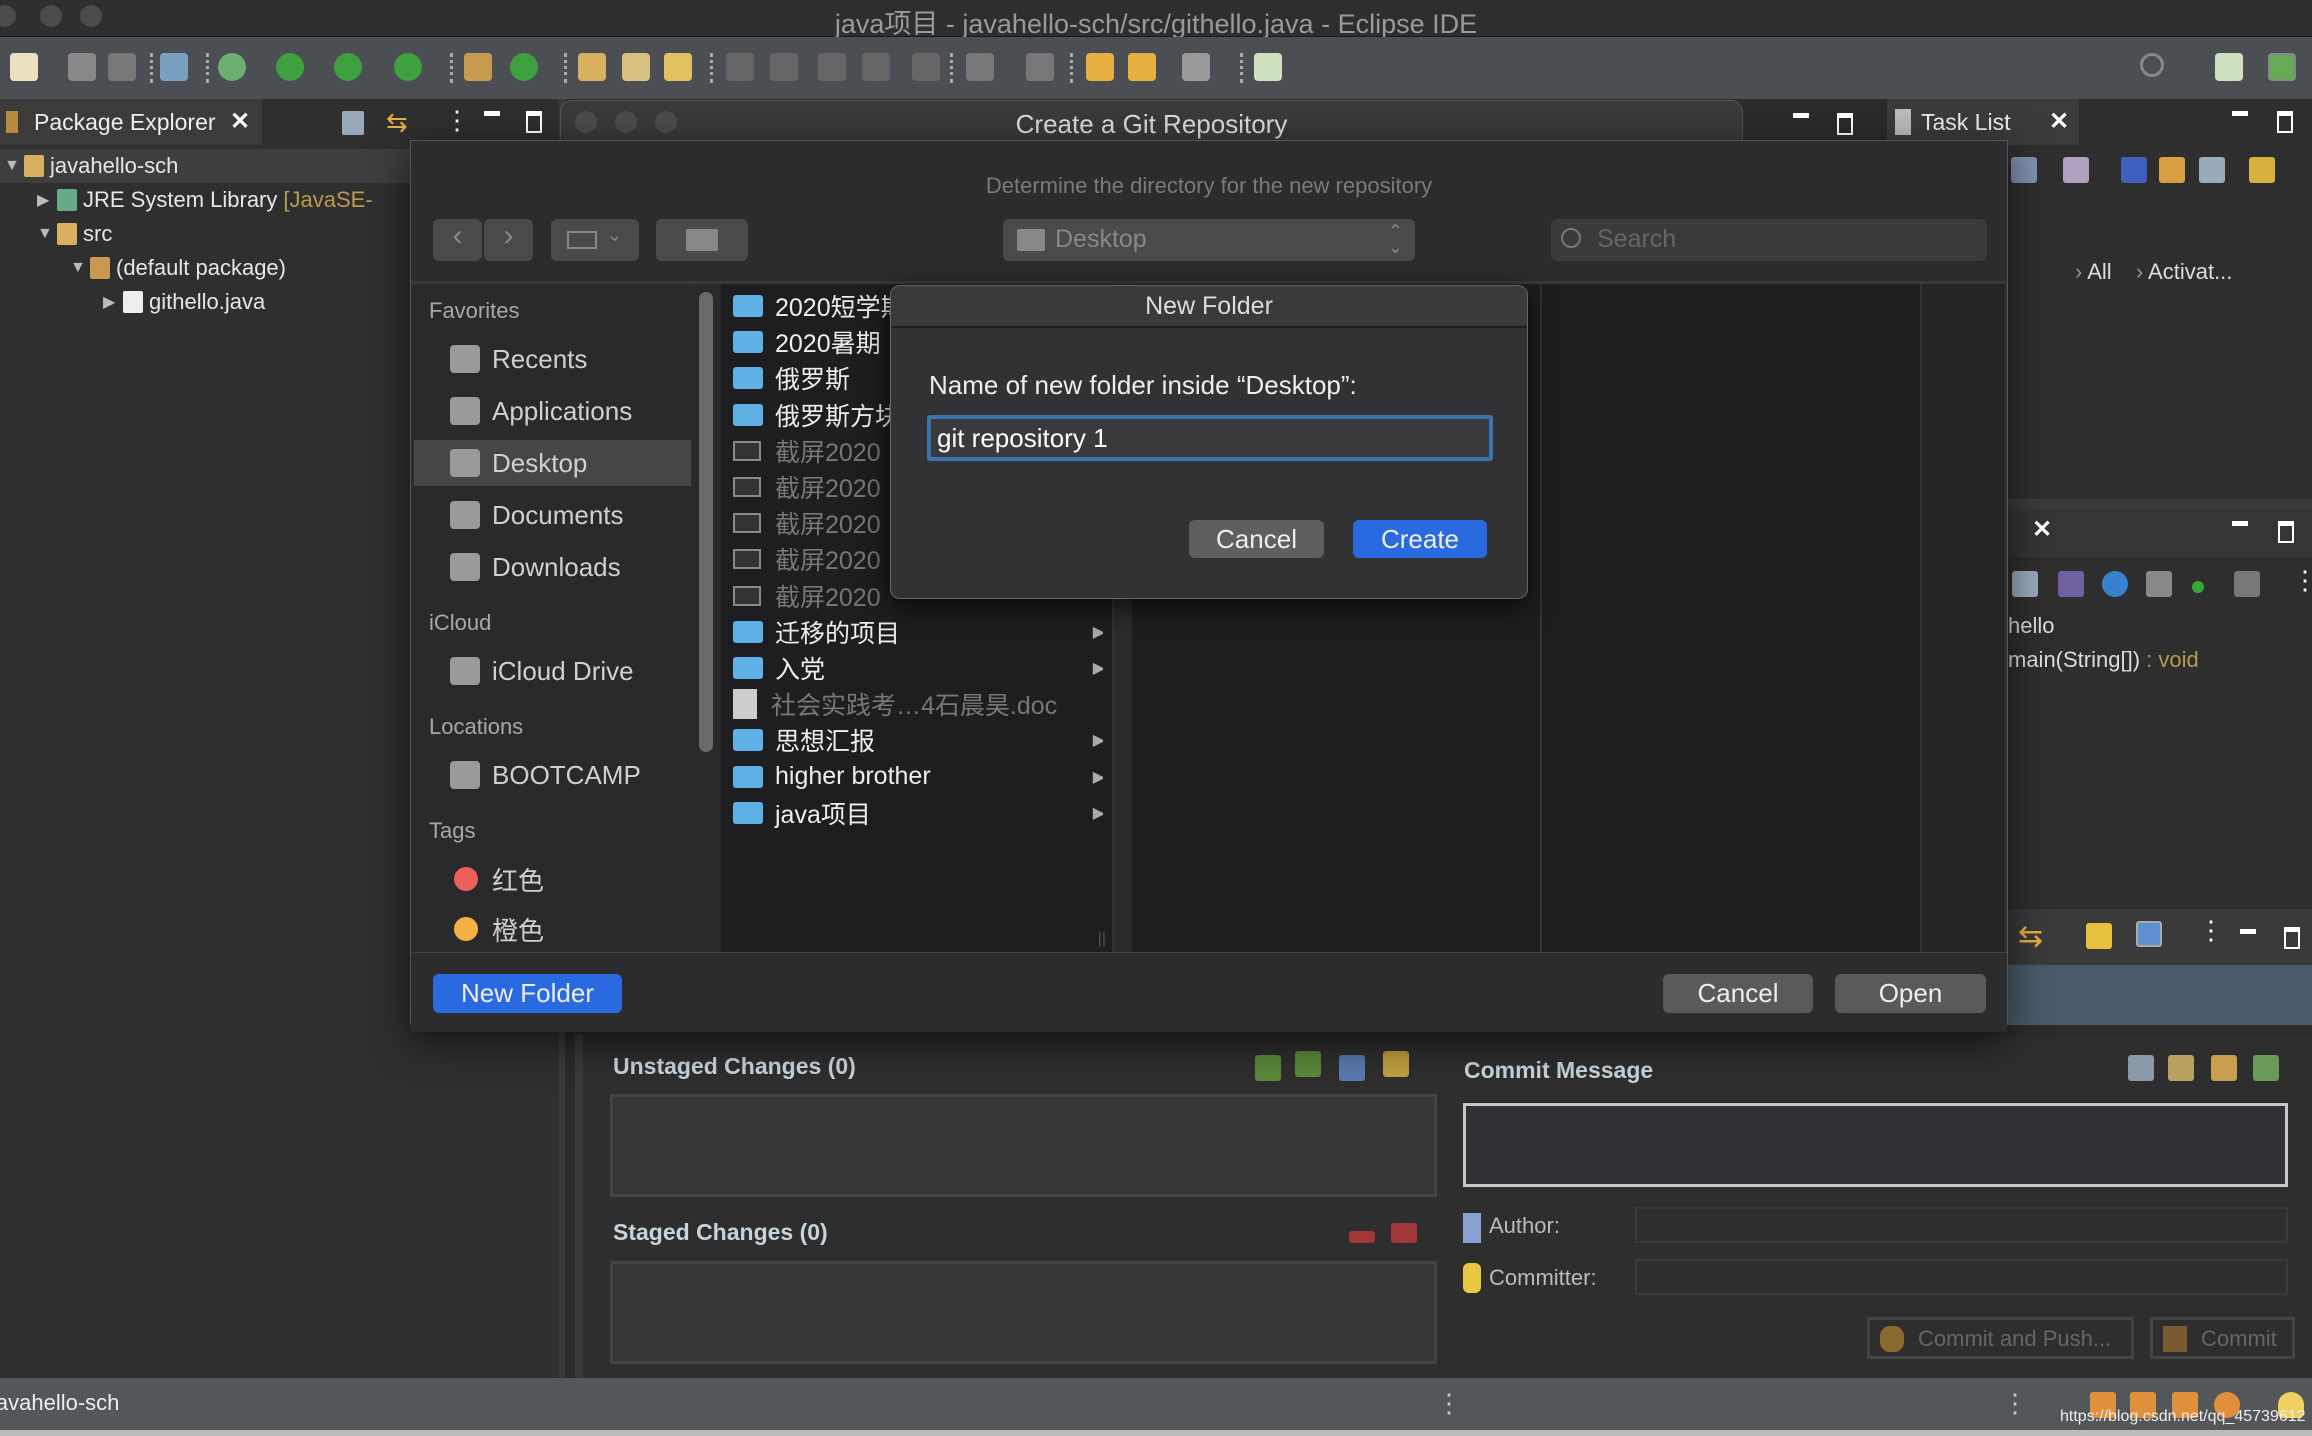  What do you see at coordinates (232, 67) in the screenshot?
I see `debug-icon` at bounding box center [232, 67].